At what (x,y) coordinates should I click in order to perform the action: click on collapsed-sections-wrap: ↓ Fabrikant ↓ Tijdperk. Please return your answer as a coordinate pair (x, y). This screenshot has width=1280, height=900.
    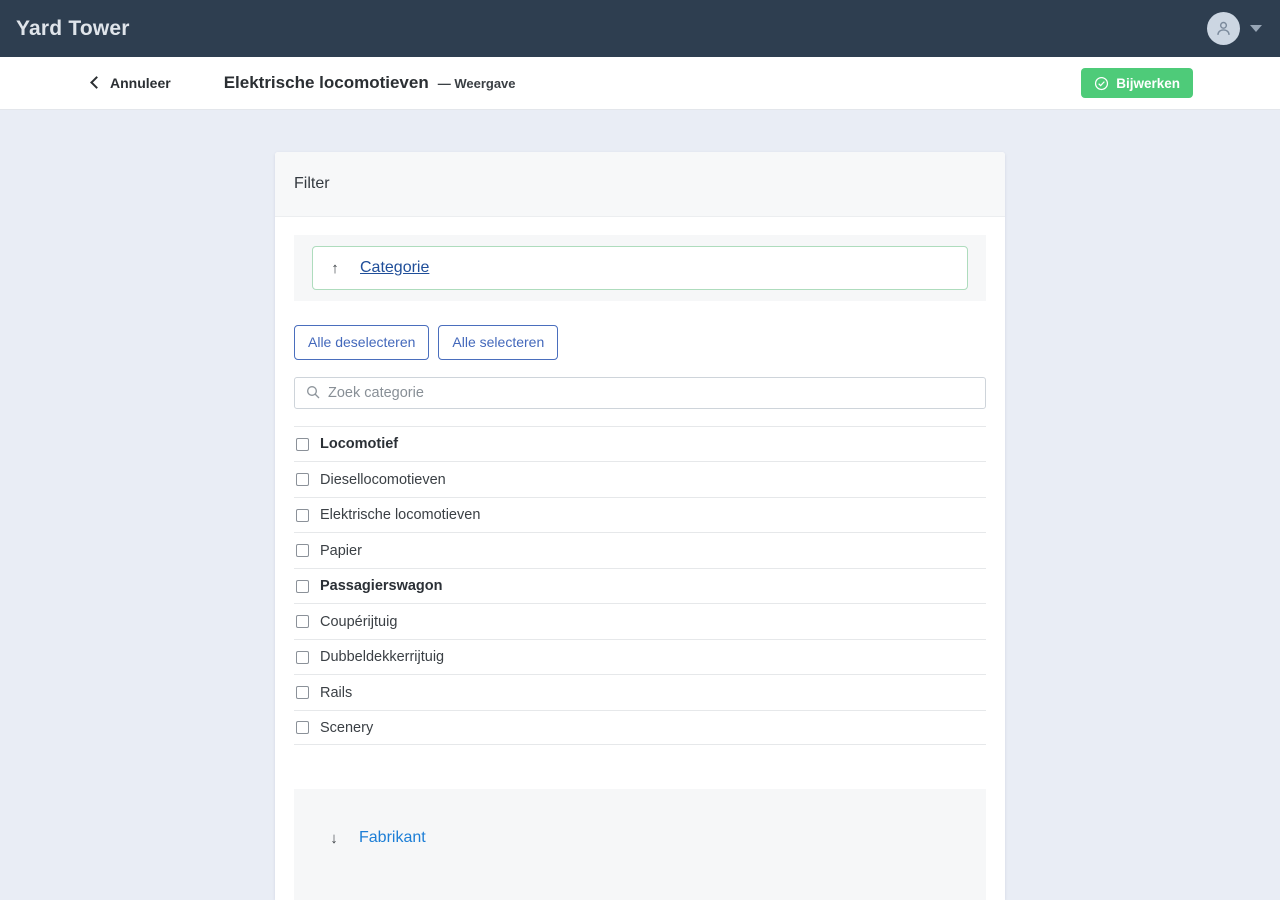
    Looking at the image, I should click on (640, 844).